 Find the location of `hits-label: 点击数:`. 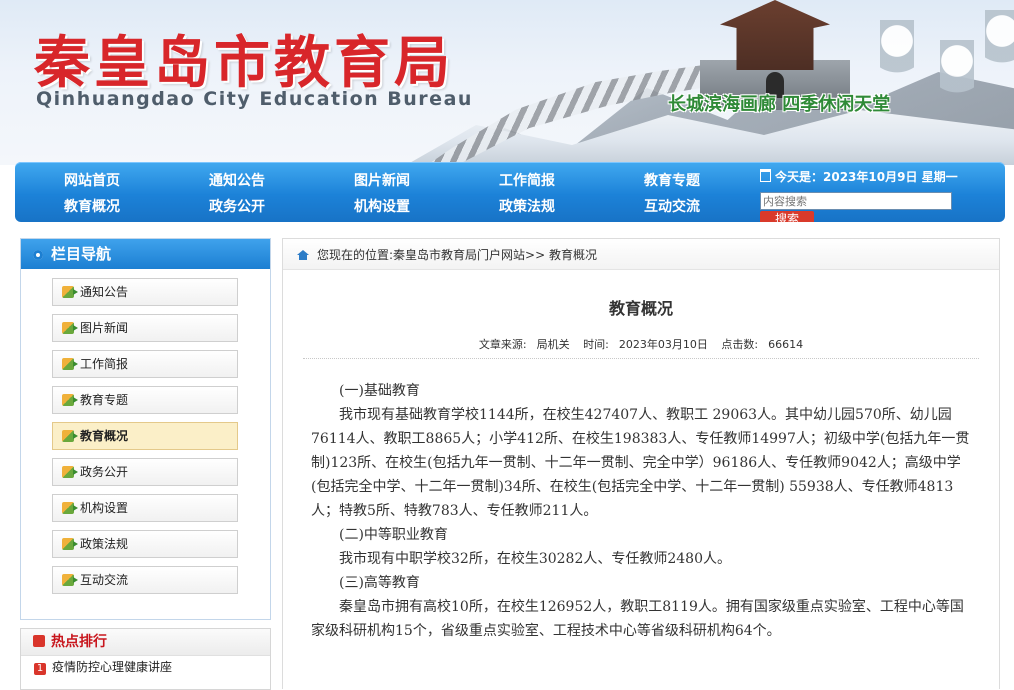

hits-label: 点击数: is located at coordinates (740, 344).